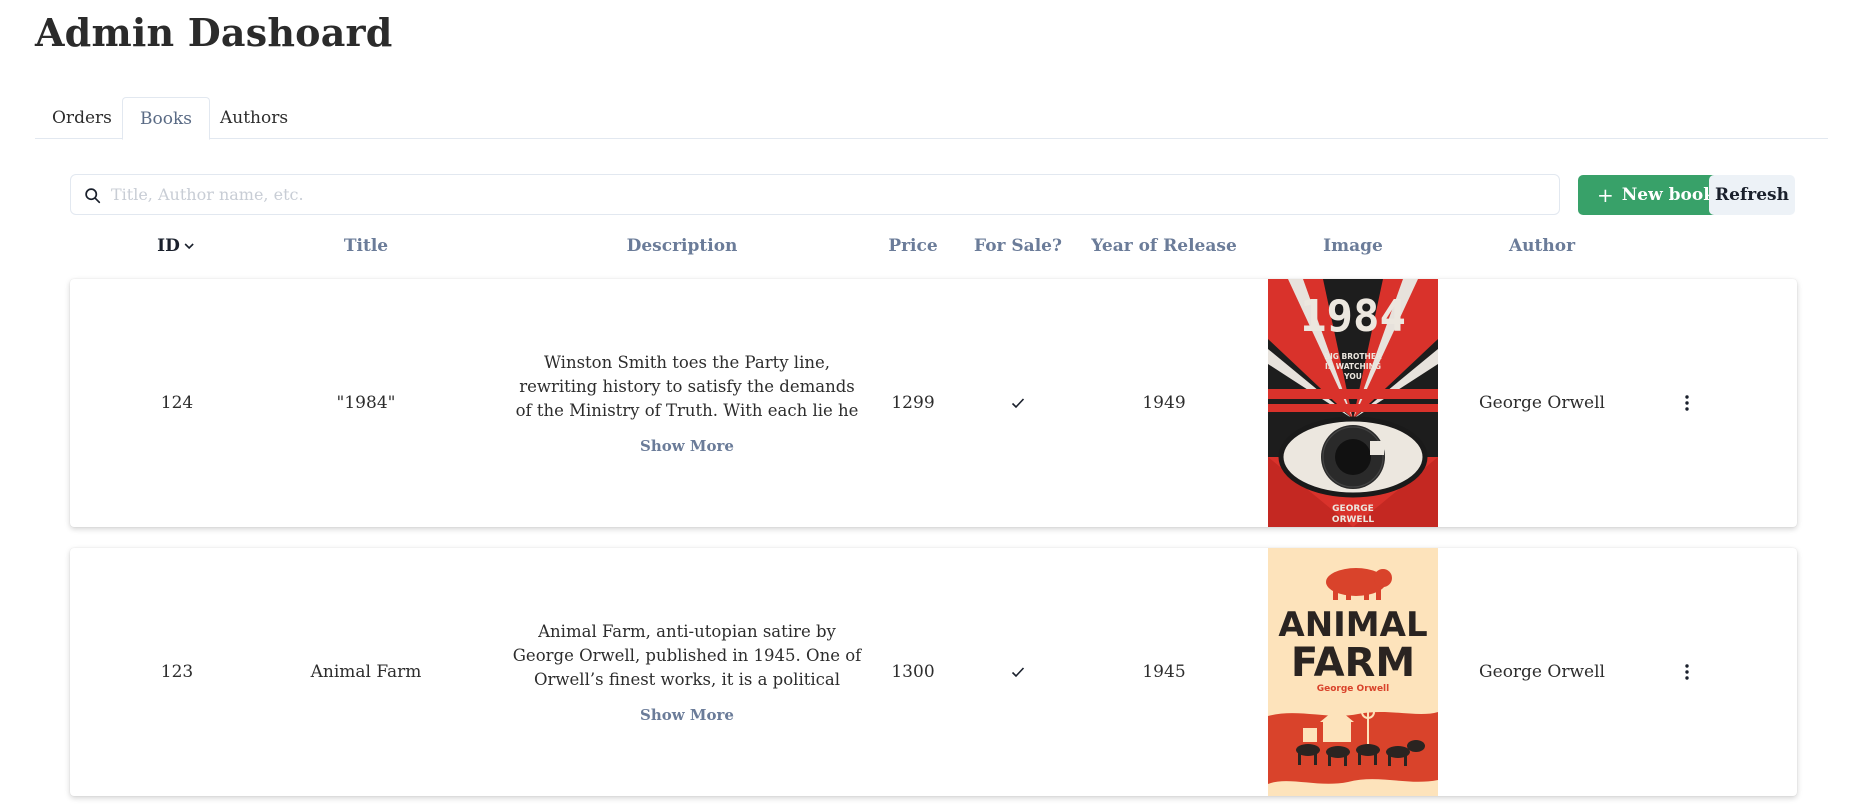 The image size is (1863, 804). Describe the element at coordinates (1164, 672) in the screenshot. I see `cell-year: 1945` at that location.